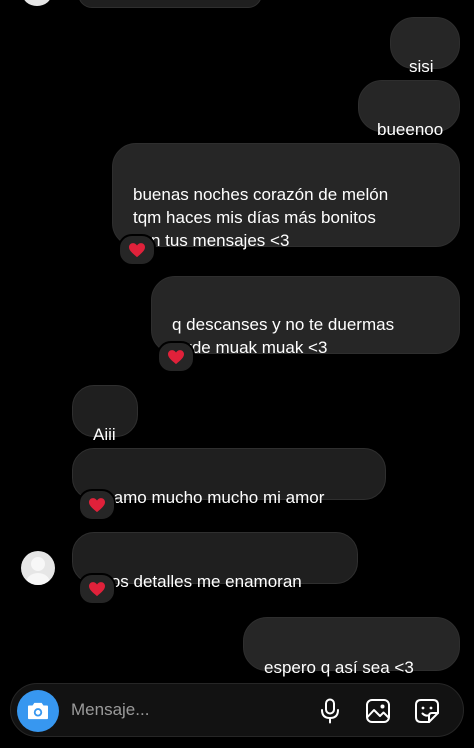  I want to click on camera-button, so click(38, 711).